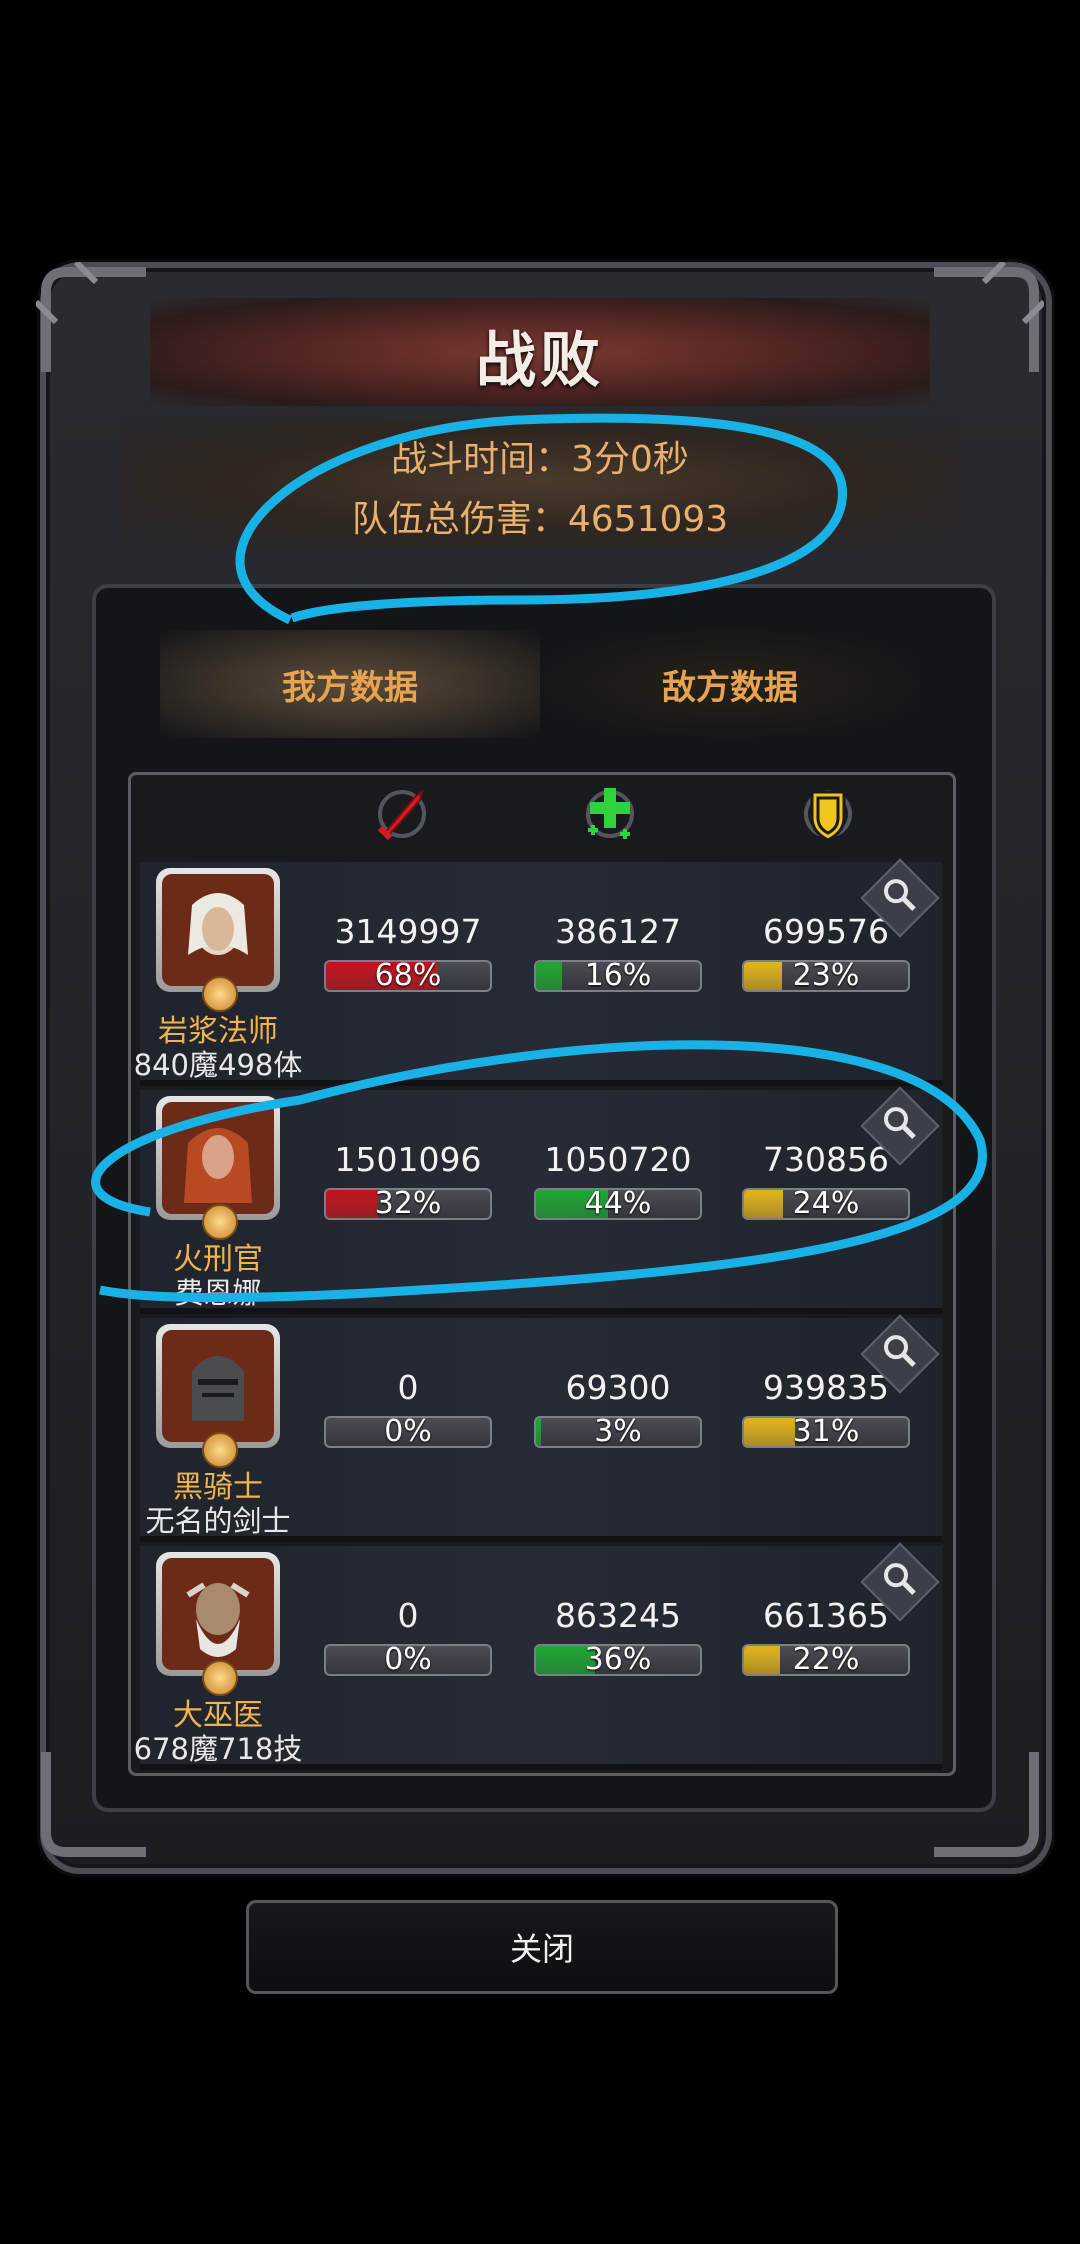  What do you see at coordinates (542, 1947) in the screenshot?
I see `close-button: 关闭` at bounding box center [542, 1947].